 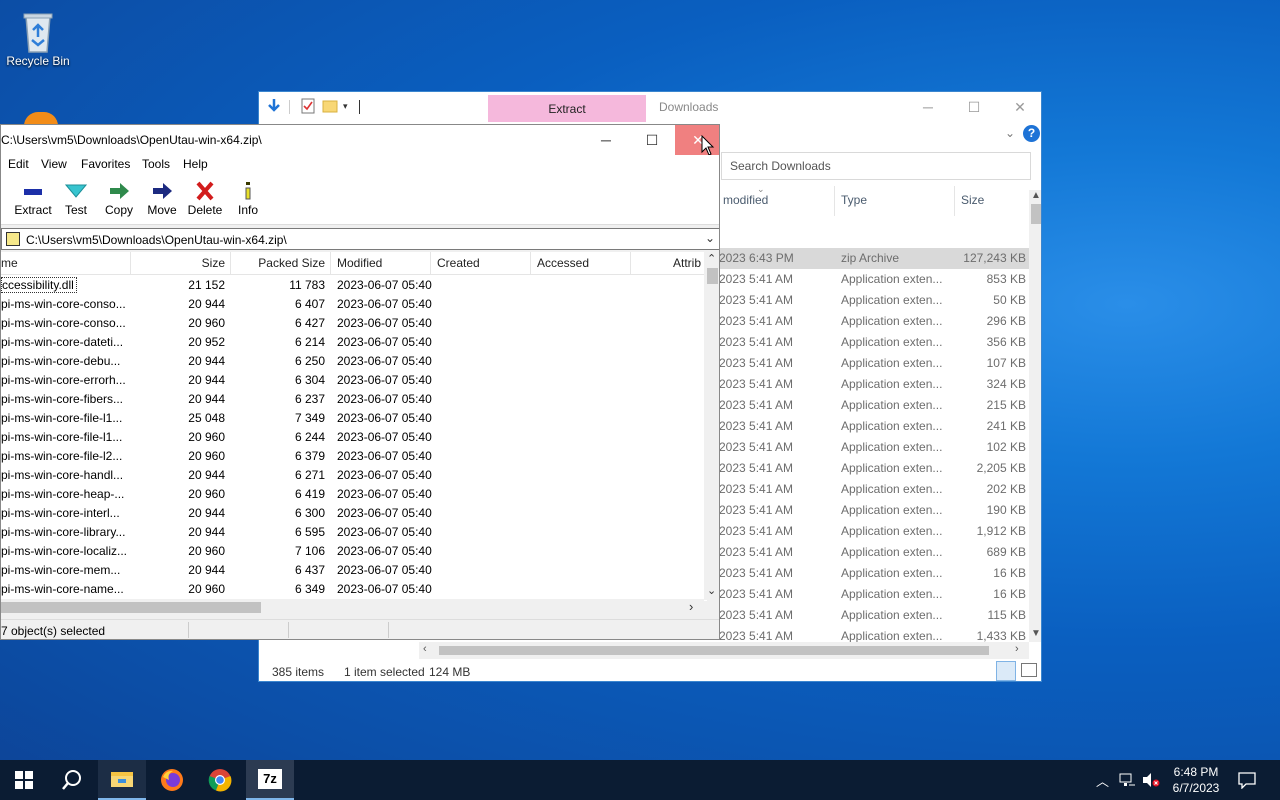 I want to click on scroll-left-icon: ‹, so click(x=425, y=649).